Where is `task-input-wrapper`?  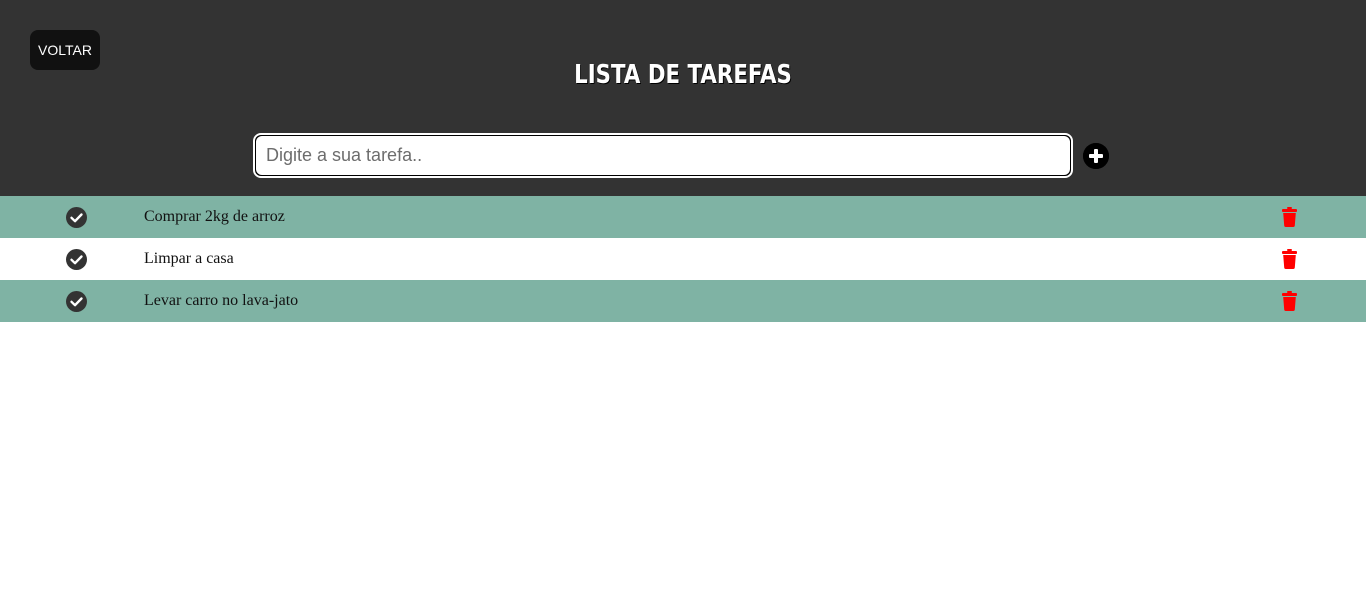
task-input-wrapper is located at coordinates (663, 155).